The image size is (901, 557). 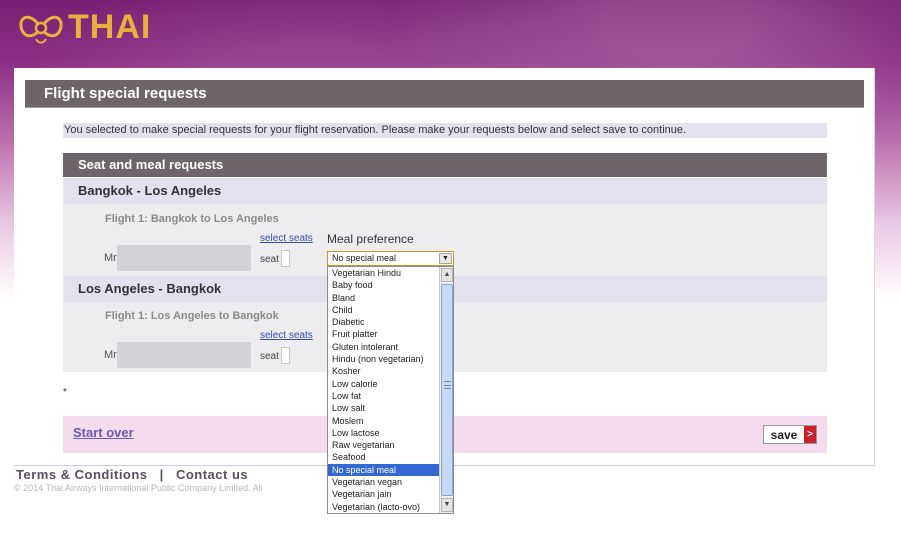 I want to click on chevron-down-icon: ▼, so click(x=445, y=258).